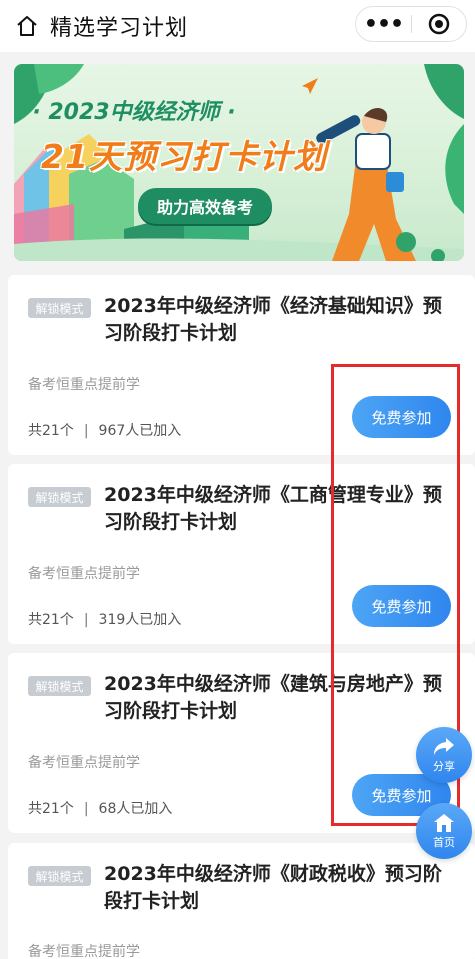 The height and width of the screenshot is (959, 475). Describe the element at coordinates (444, 766) in the screenshot. I see `share-label: 分享` at that location.